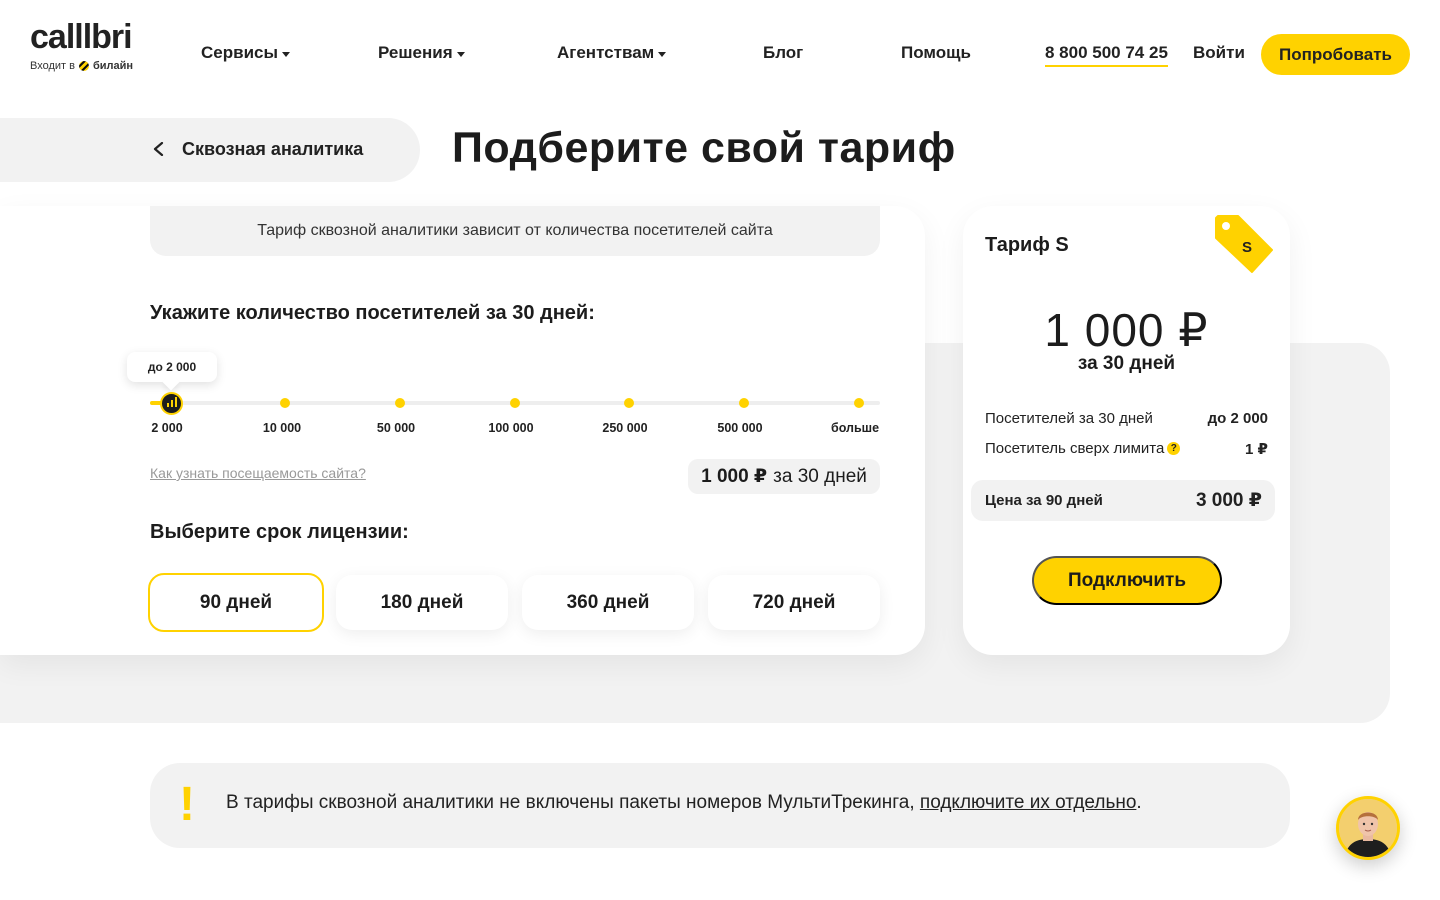 This screenshot has height=900, width=1440. What do you see at coordinates (1028, 802) in the screenshot?
I see `notice-link: подключите их отдельно` at bounding box center [1028, 802].